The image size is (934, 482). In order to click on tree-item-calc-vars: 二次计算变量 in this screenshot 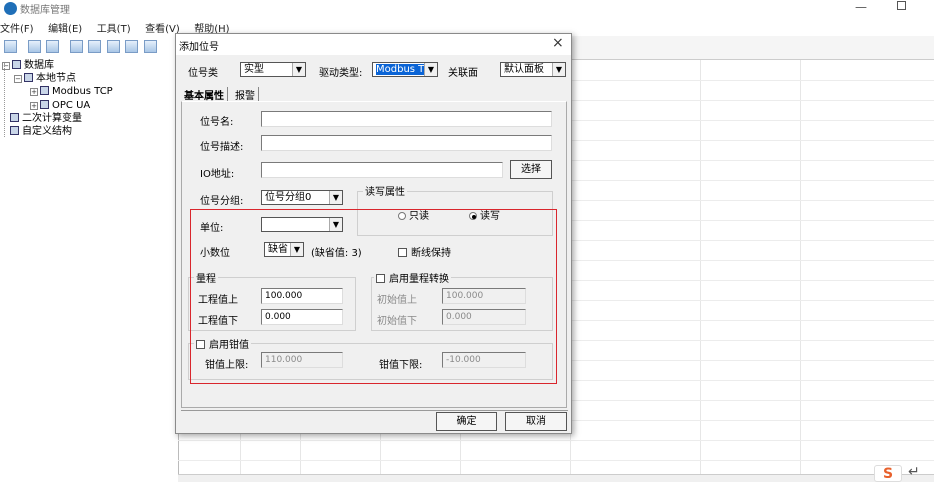, I will do `click(46, 119)`.